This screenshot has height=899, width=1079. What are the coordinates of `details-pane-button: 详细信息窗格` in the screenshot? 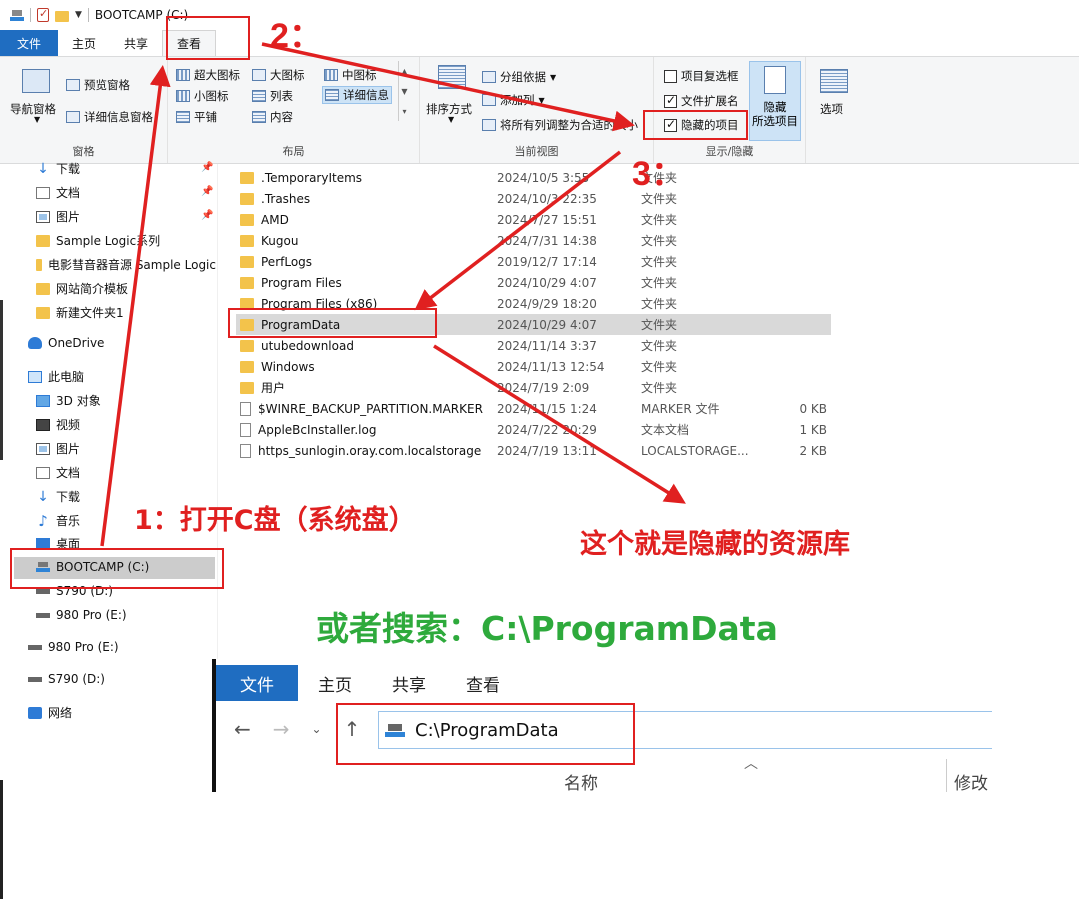 It's located at (109, 117).